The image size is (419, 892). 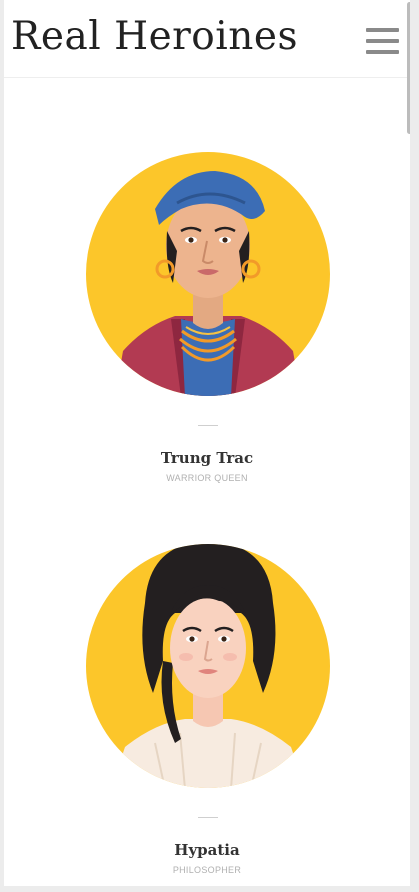 I want to click on hamburger-menu-icon, so click(x=382, y=41).